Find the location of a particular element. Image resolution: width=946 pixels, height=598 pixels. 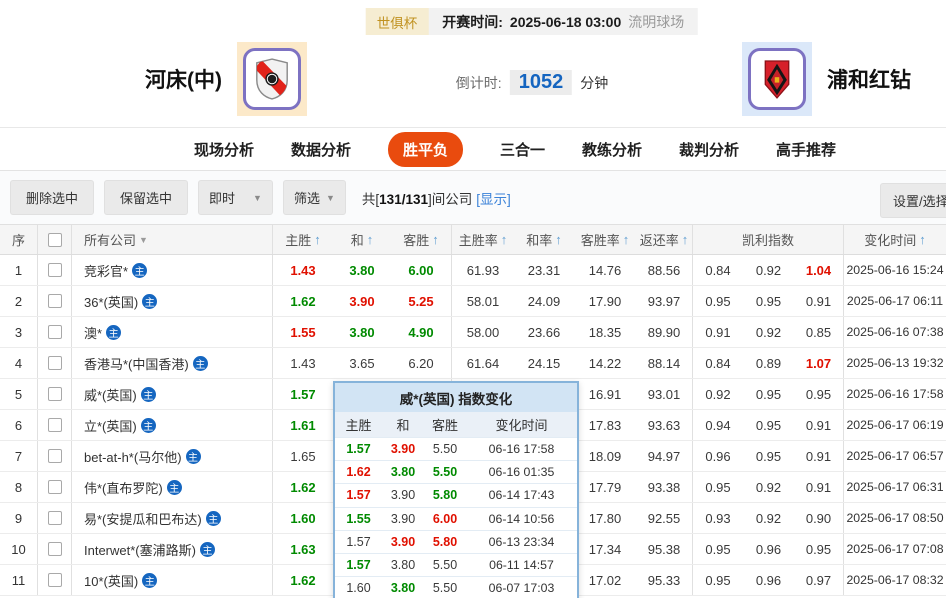

col-label: 主胜率 is located at coordinates (478, 240).